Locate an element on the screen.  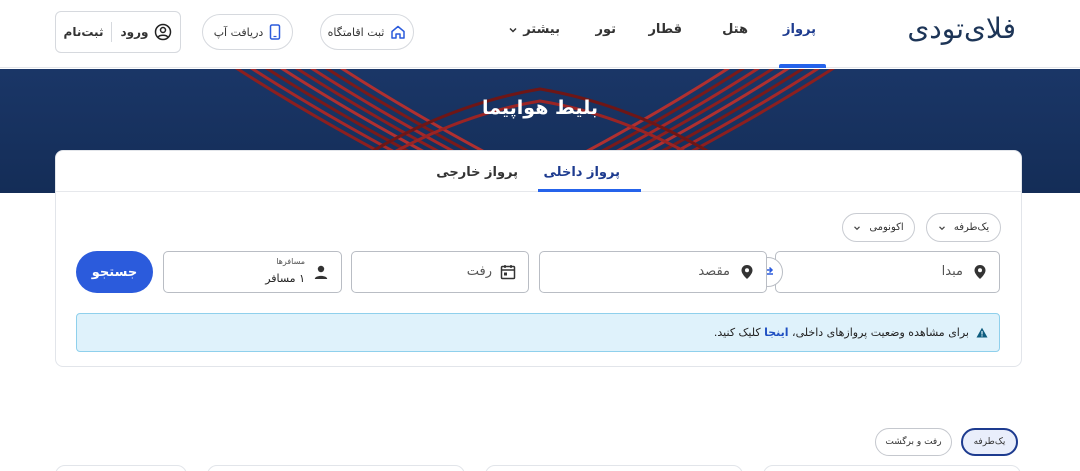
notice-link: اینجا is located at coordinates (776, 332).